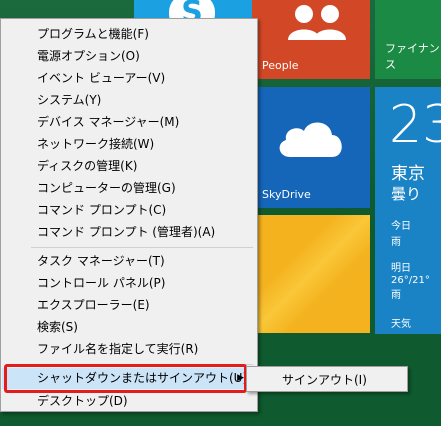 This screenshot has height=426, width=441. I want to click on menu-item-device-manager: デバイス マネージャー(M), so click(129, 122).